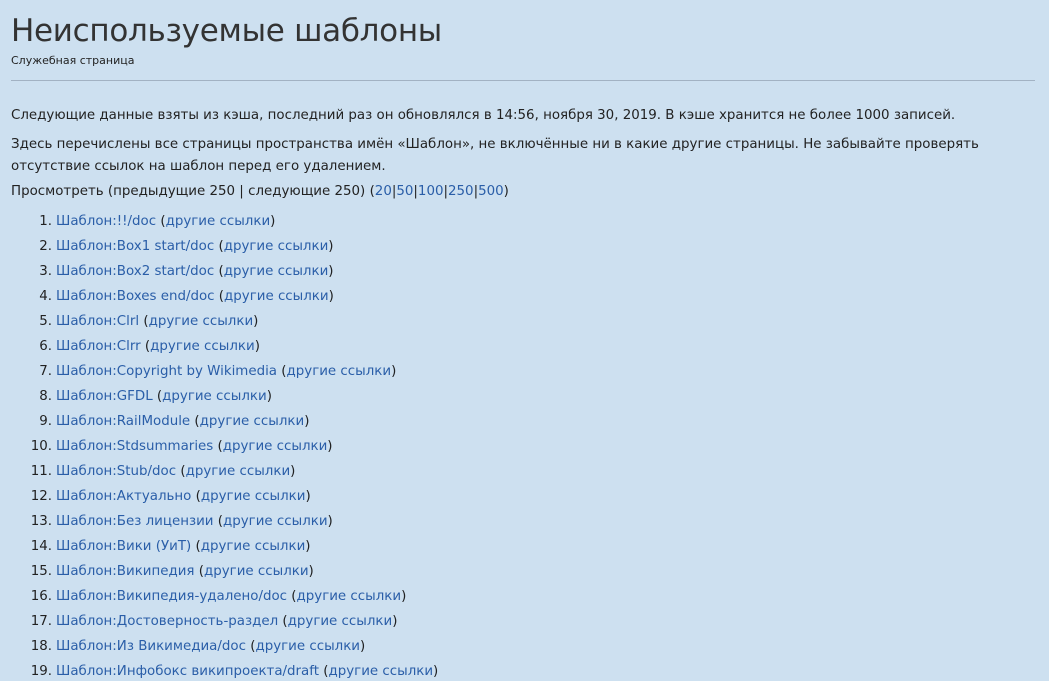  I want to click on limit-link-100: 100, so click(431, 191).